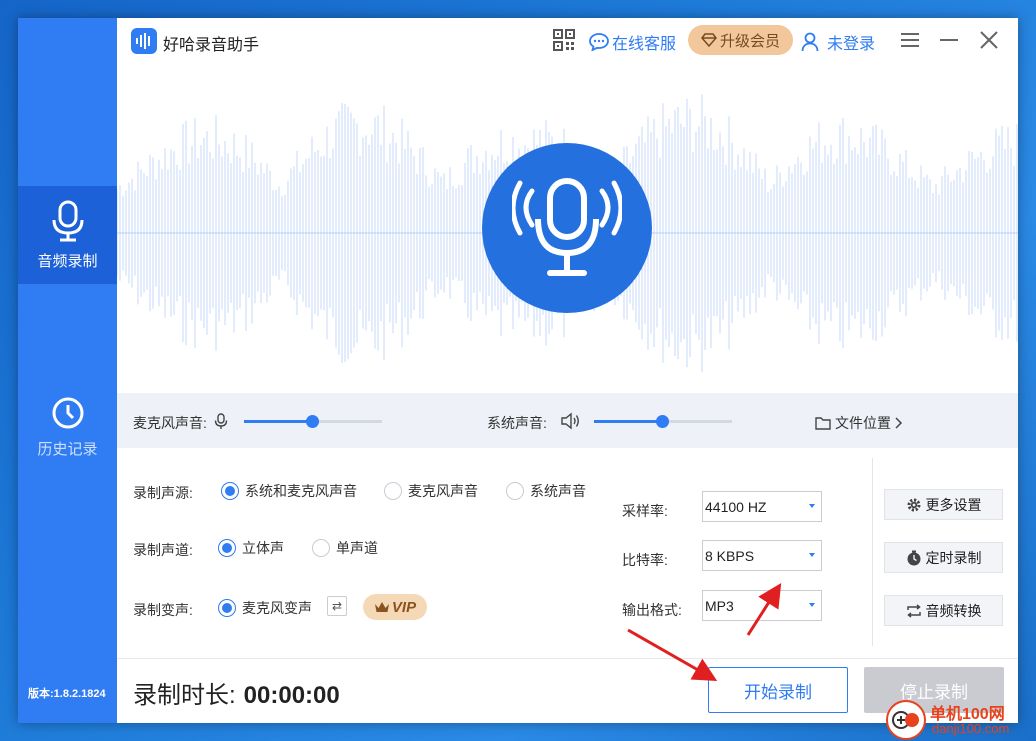 The width and height of the screenshot is (1036, 741). I want to click on radio-label: 单声道, so click(357, 548).